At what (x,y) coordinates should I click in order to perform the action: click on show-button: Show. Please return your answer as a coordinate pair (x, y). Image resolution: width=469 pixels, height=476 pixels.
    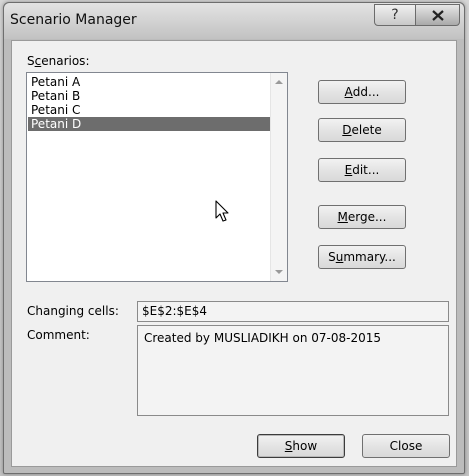
    Looking at the image, I should click on (301, 446).